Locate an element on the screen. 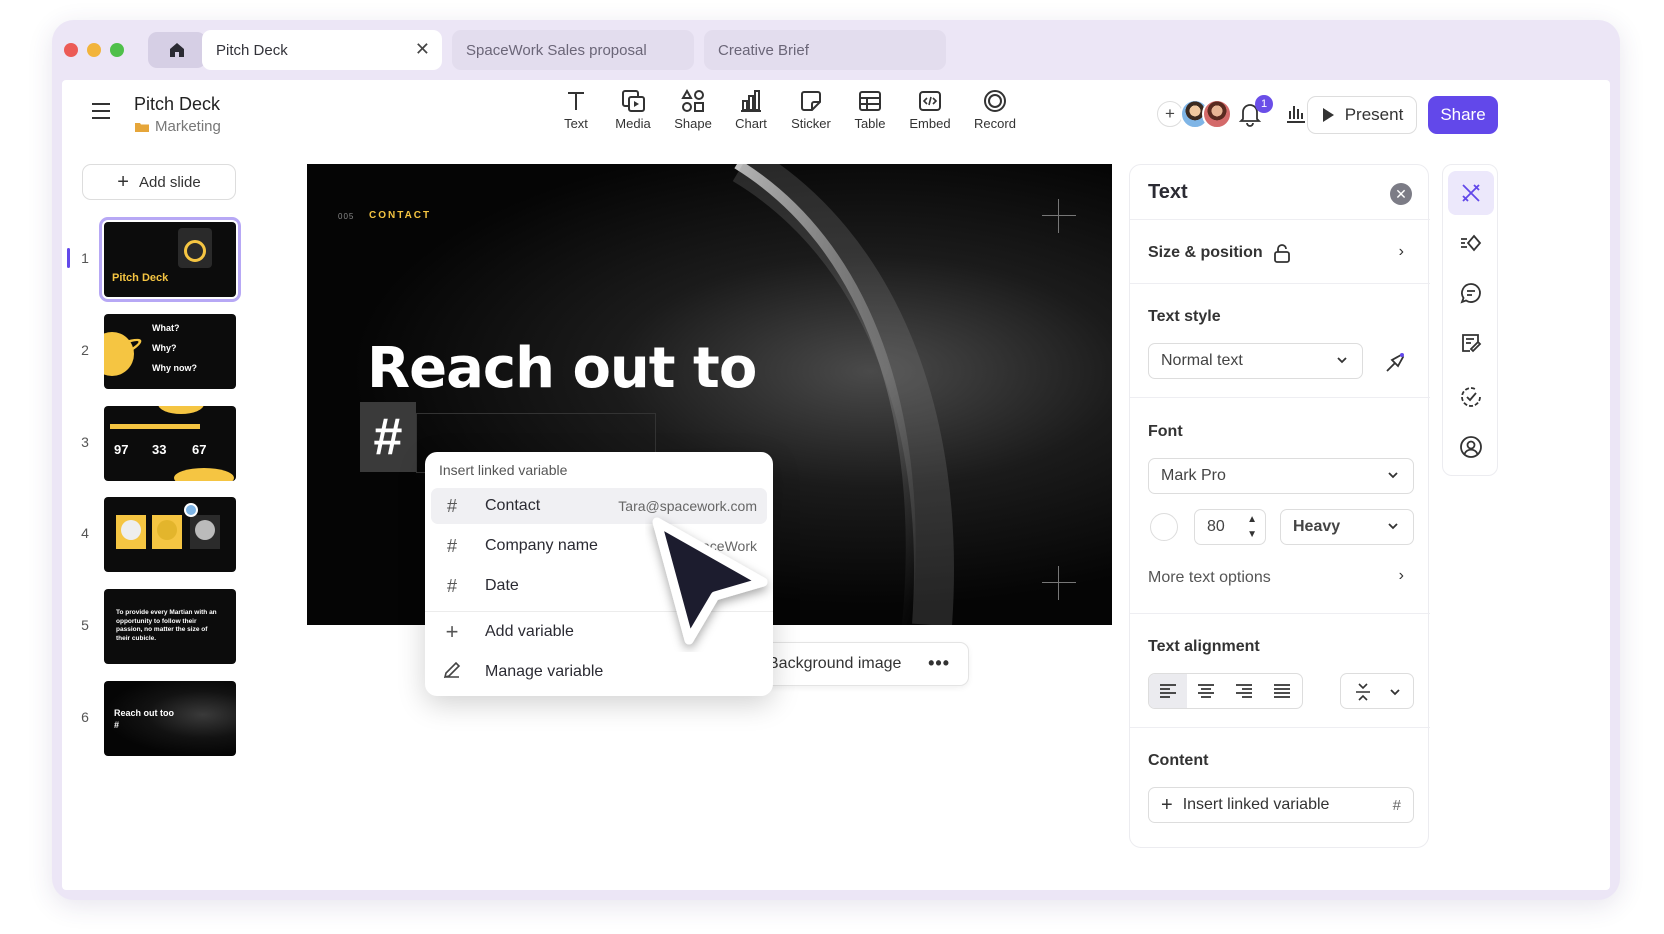 The width and height of the screenshot is (1664, 934). shape-icon is located at coordinates (692, 100).